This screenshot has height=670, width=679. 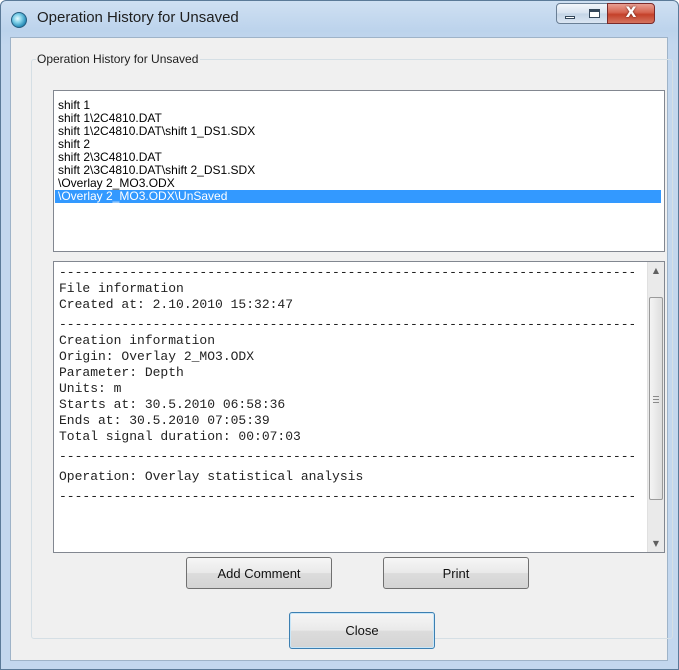 What do you see at coordinates (176, 304) in the screenshot?
I see `detail-line: Created at: 2.10.2010 15:32:47` at bounding box center [176, 304].